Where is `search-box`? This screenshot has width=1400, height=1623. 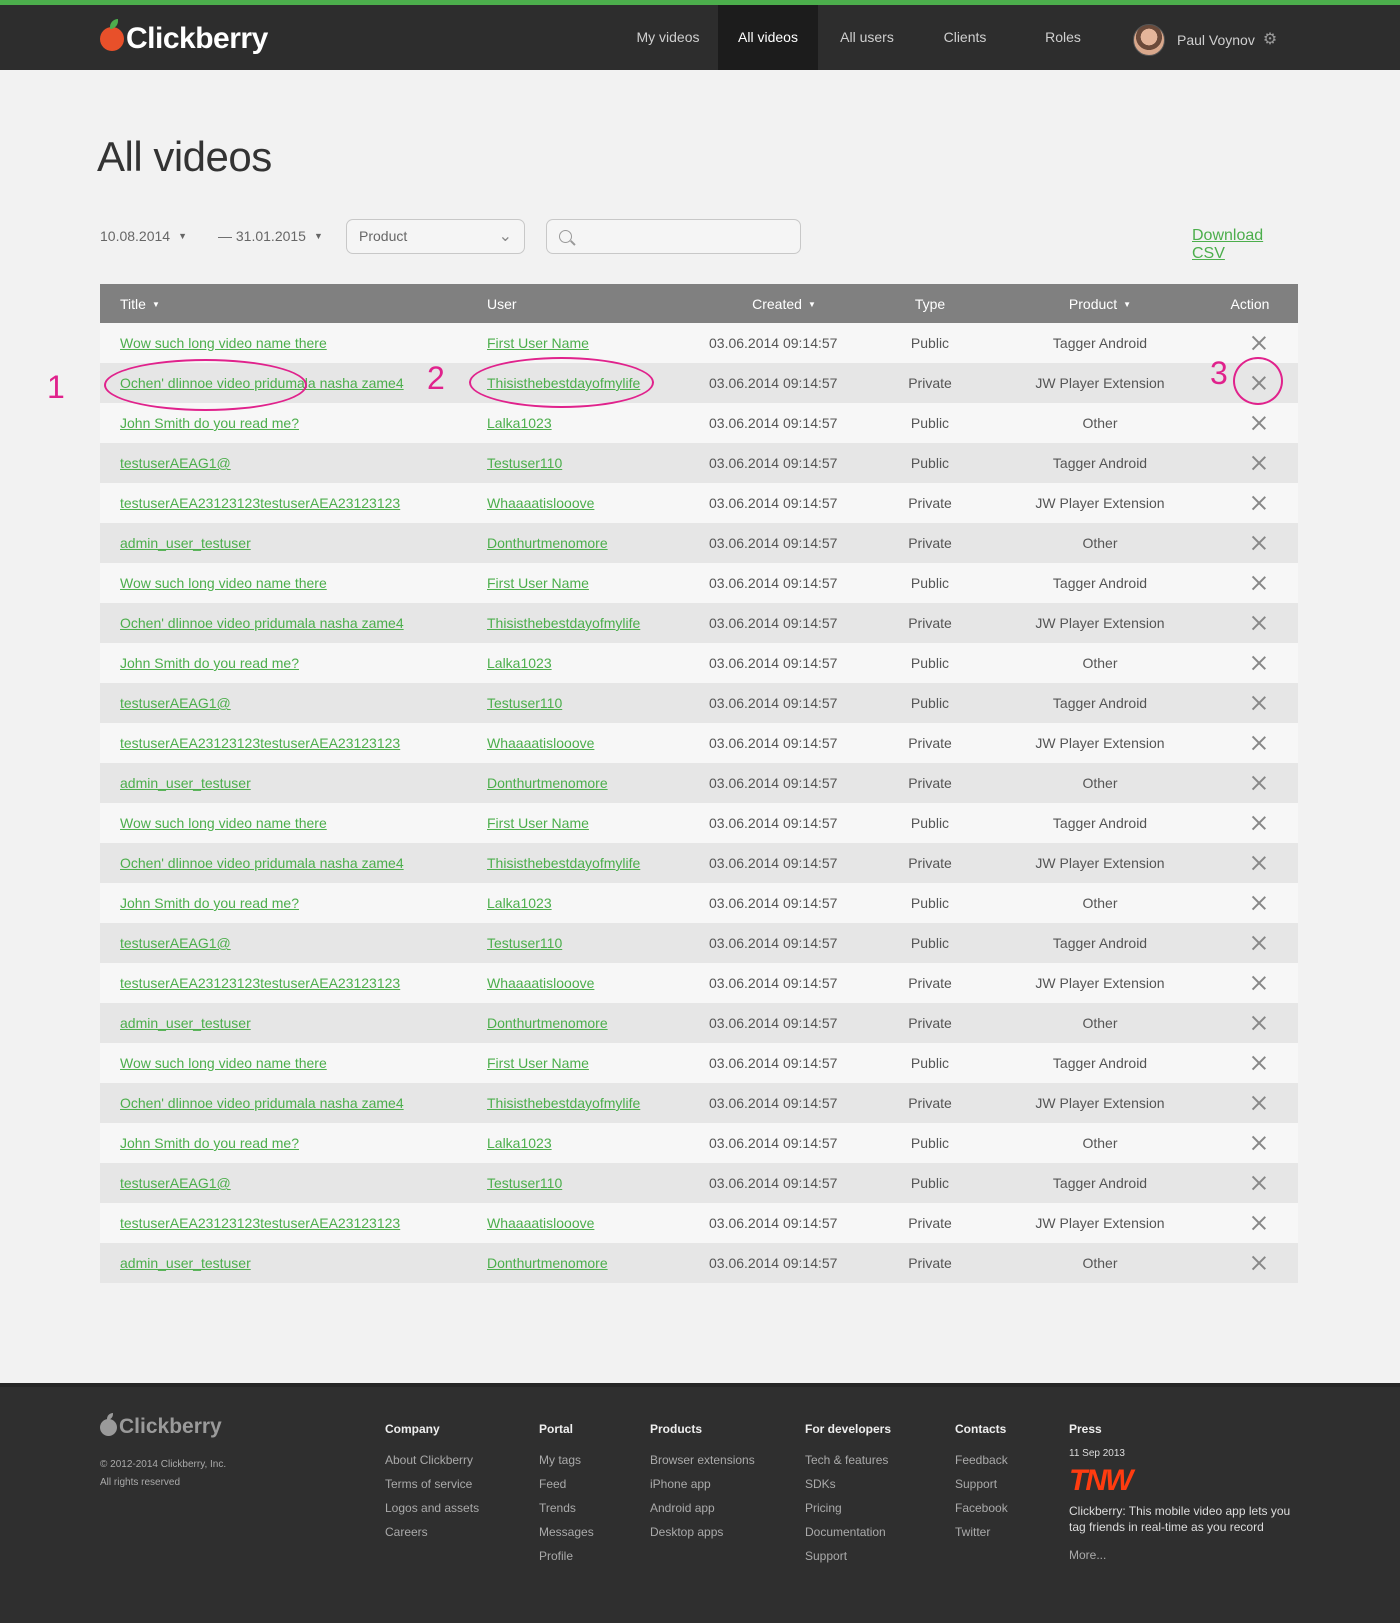
search-box is located at coordinates (673, 236).